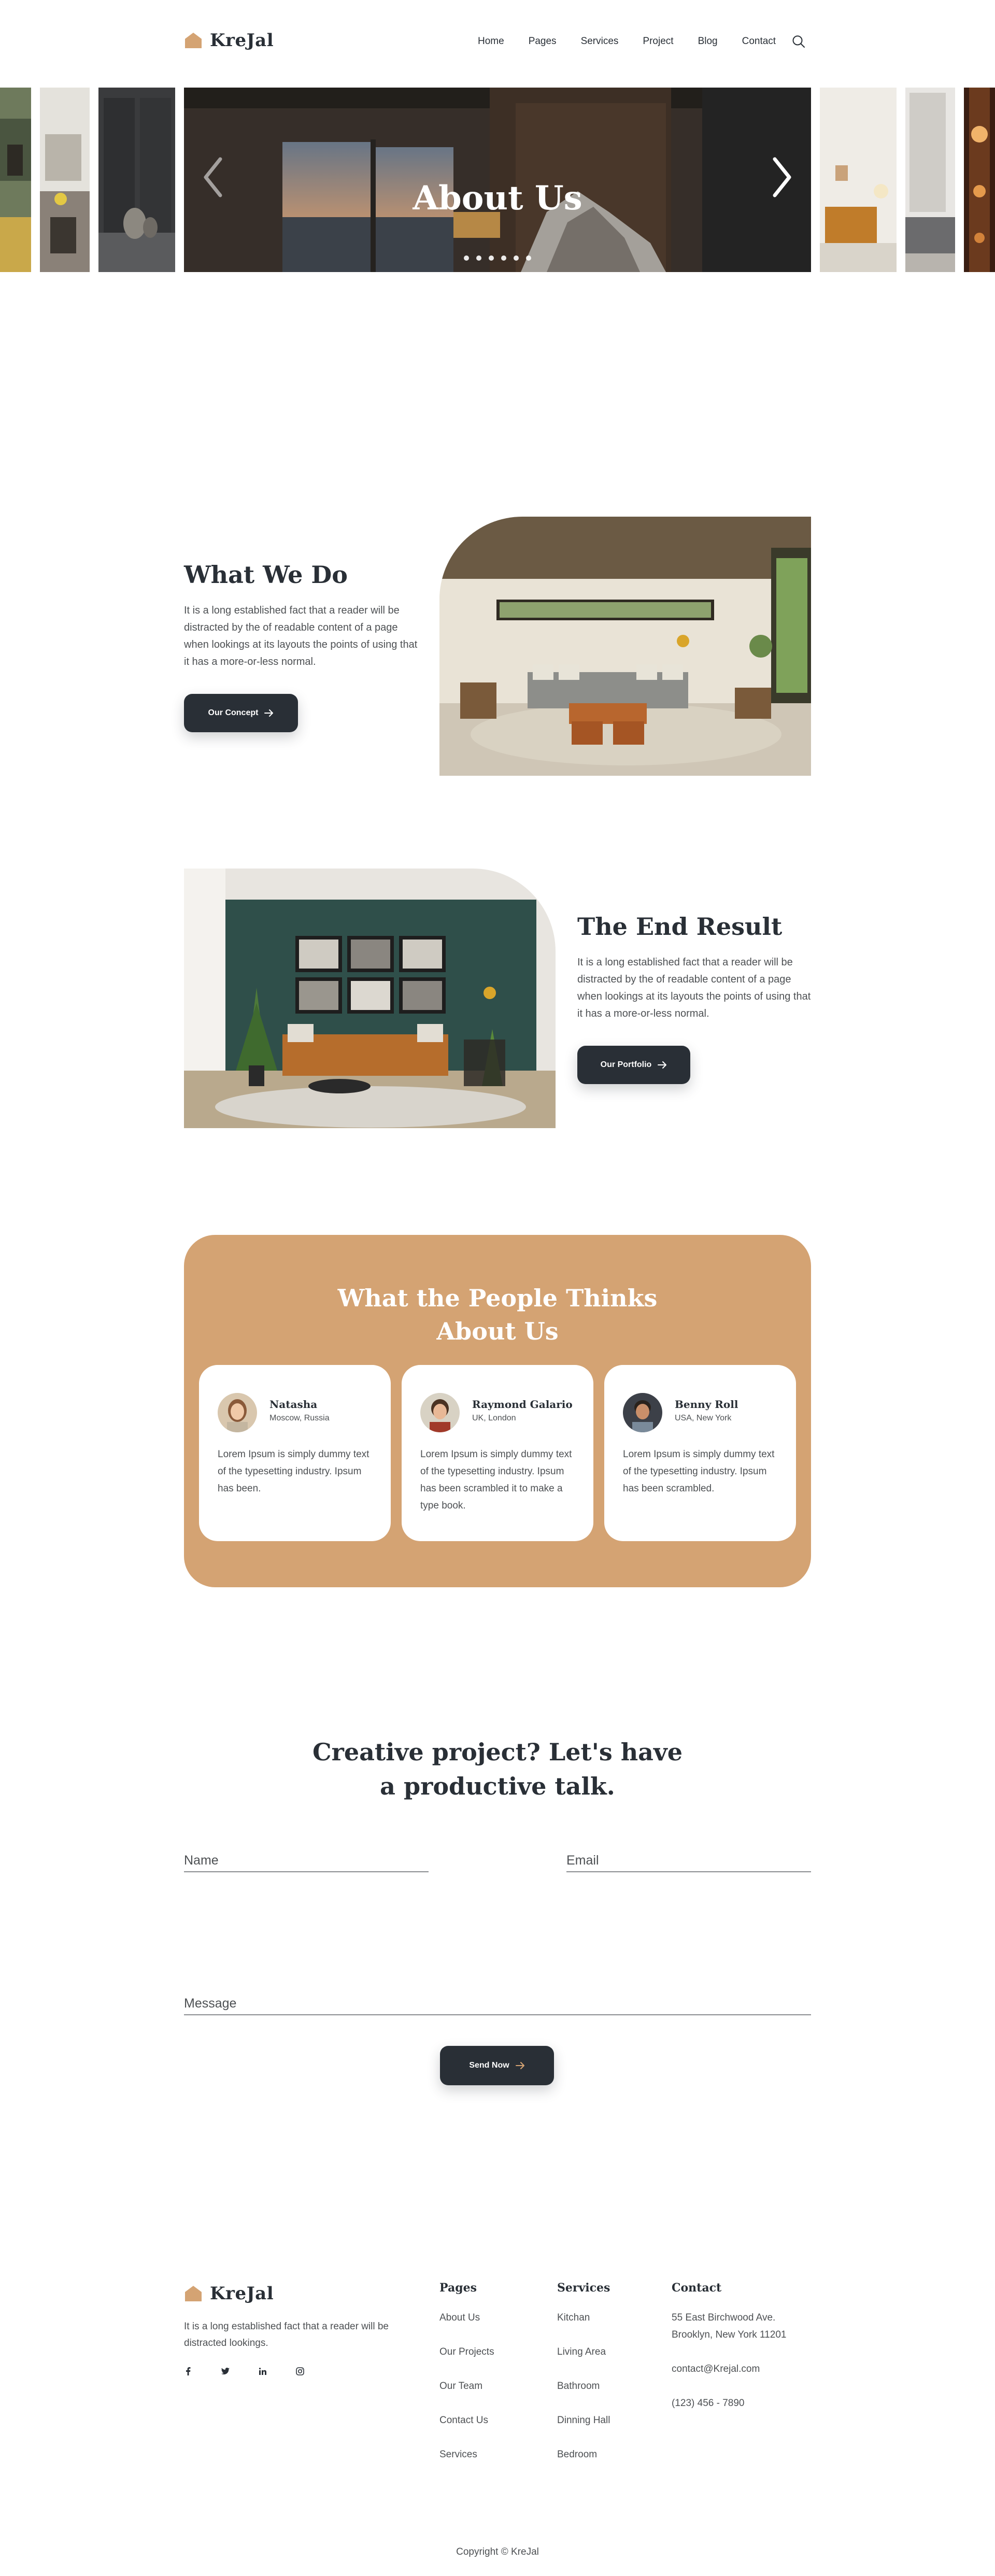 This screenshot has height=2576, width=995. What do you see at coordinates (583, 2466) in the screenshot?
I see `footer-link-bedroom: Bedroom` at bounding box center [583, 2466].